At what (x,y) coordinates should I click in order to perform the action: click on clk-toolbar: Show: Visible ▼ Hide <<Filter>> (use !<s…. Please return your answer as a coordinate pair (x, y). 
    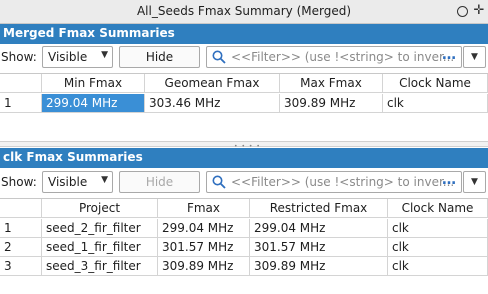
    Looking at the image, I should click on (244, 182).